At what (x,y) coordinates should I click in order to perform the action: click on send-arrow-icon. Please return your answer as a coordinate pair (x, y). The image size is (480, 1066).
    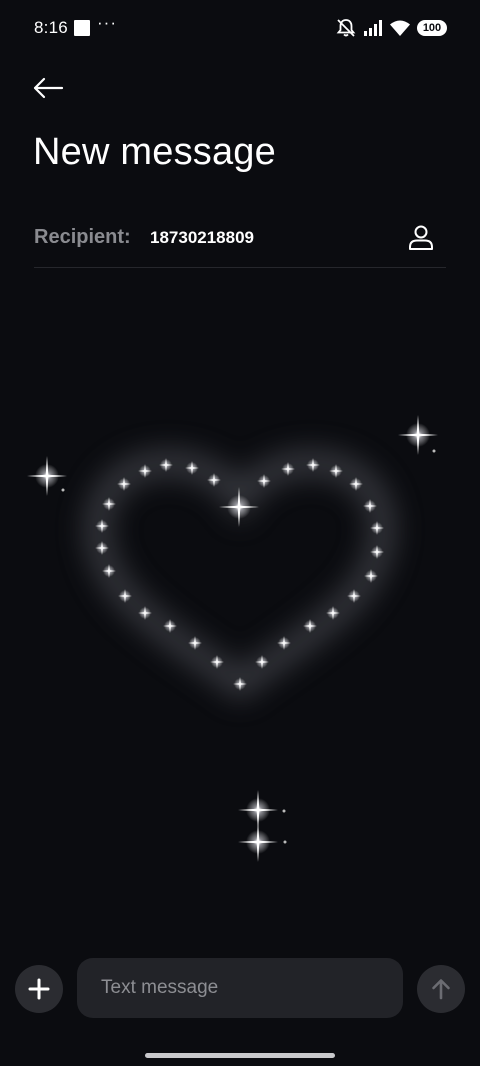
    Looking at the image, I should click on (441, 989).